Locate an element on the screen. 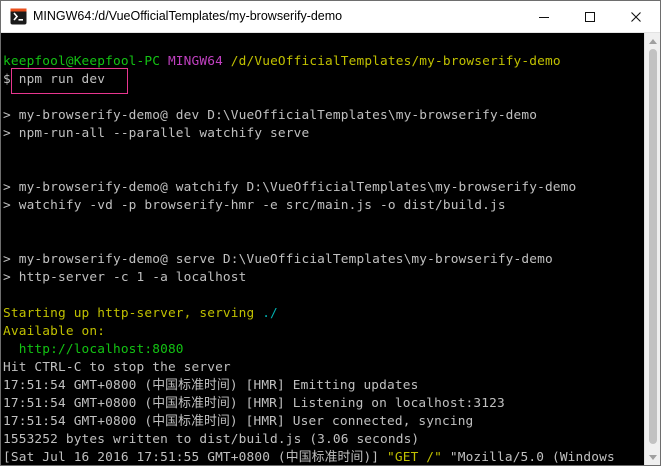 This screenshot has width=661, height=466. server-available-label: Available on: is located at coordinates (54, 331).